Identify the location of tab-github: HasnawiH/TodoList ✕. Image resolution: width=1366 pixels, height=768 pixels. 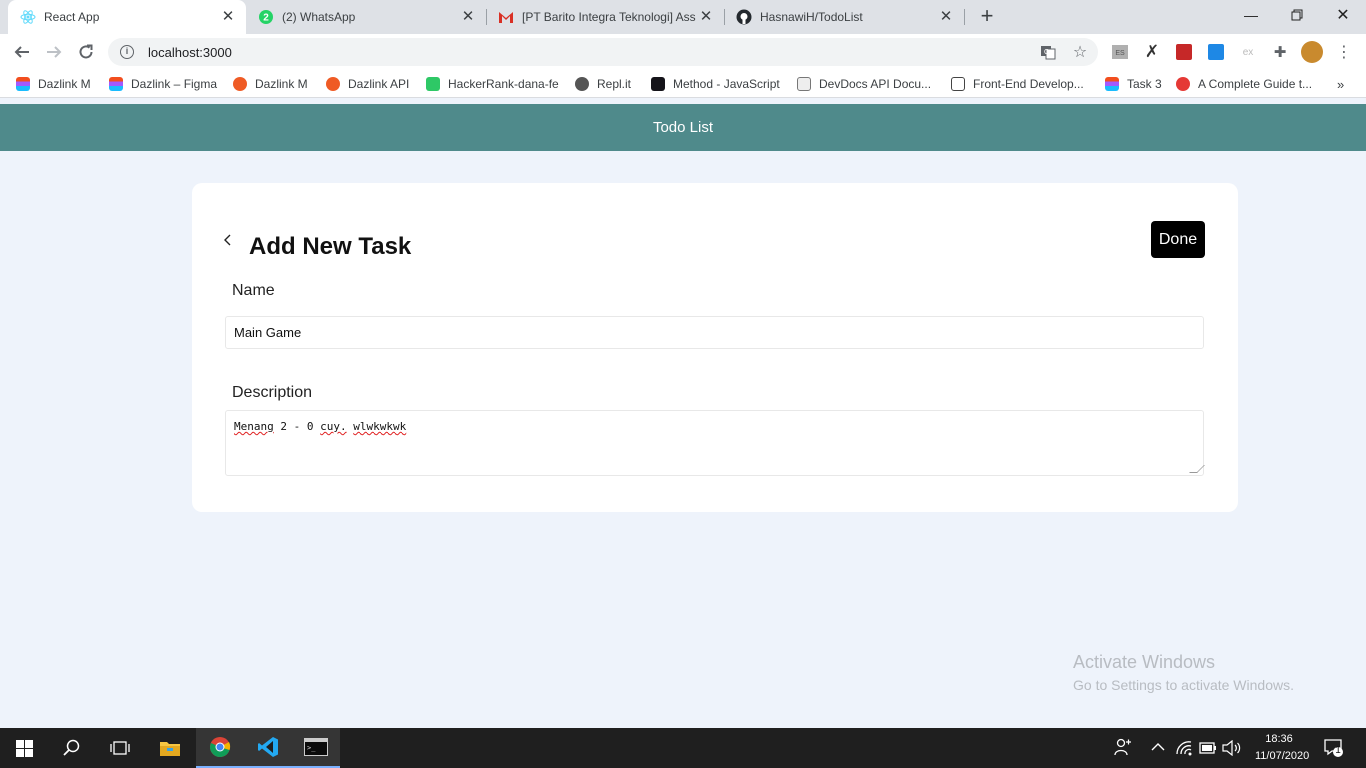
(844, 17).